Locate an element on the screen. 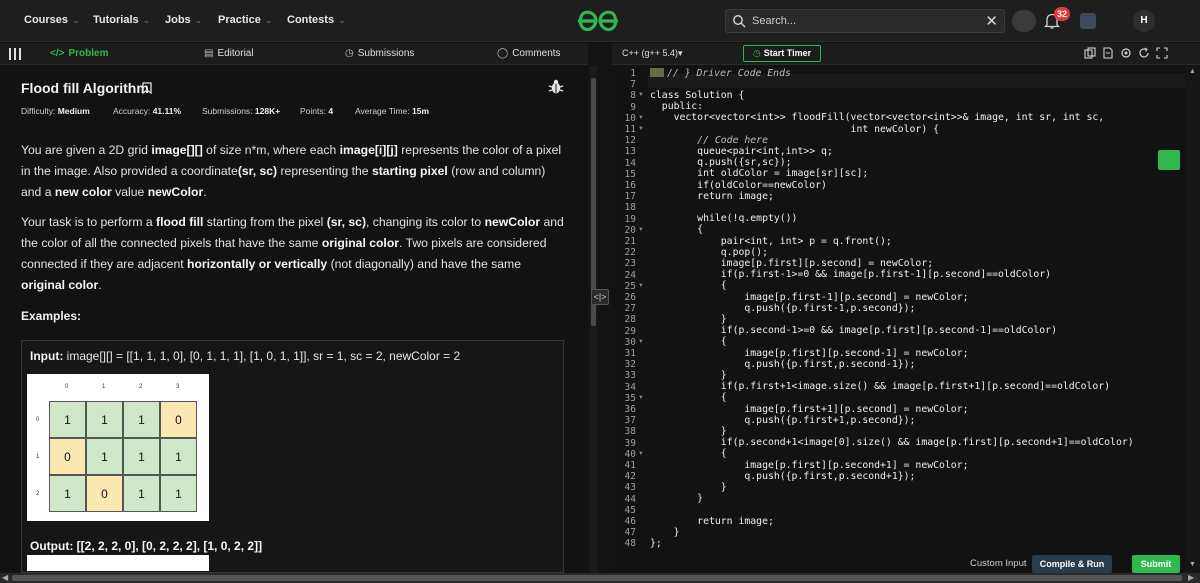 The height and width of the screenshot is (583, 1200). tab-submissions: ◷ Submissions is located at coordinates (379, 53).